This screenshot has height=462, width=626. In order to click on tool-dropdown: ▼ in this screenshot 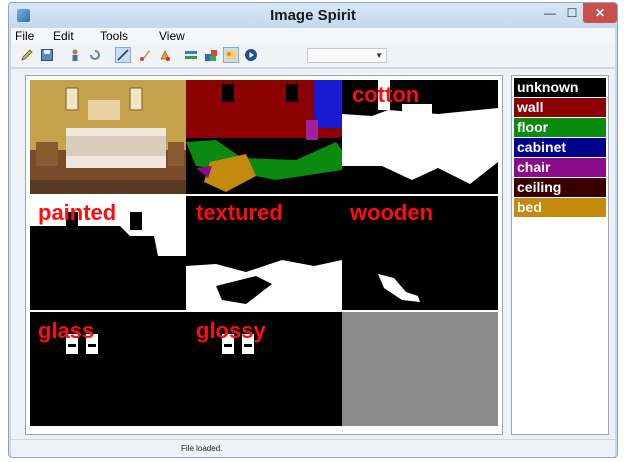, I will do `click(347, 55)`.